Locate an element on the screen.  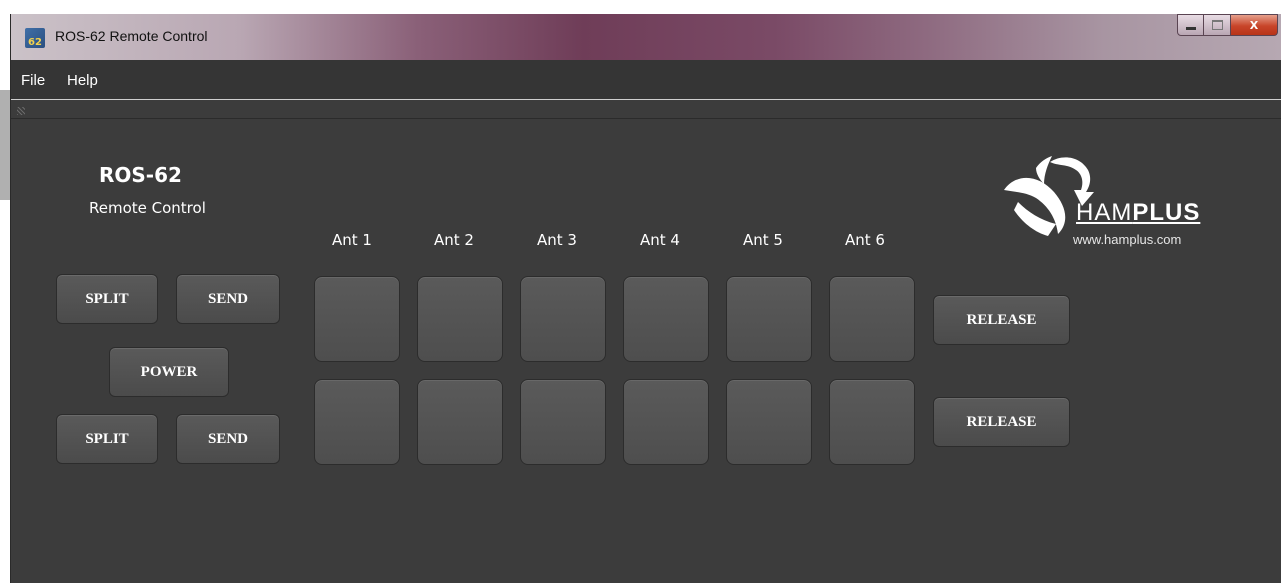
app-icon: 62 is located at coordinates (35, 38).